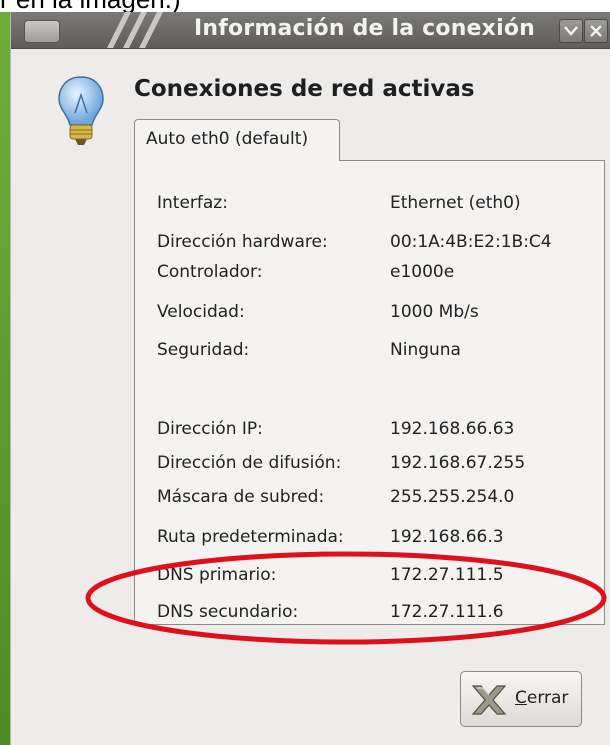 This screenshot has height=745, width=610. I want to click on info-value: Ethernet (eth0), so click(455, 203).